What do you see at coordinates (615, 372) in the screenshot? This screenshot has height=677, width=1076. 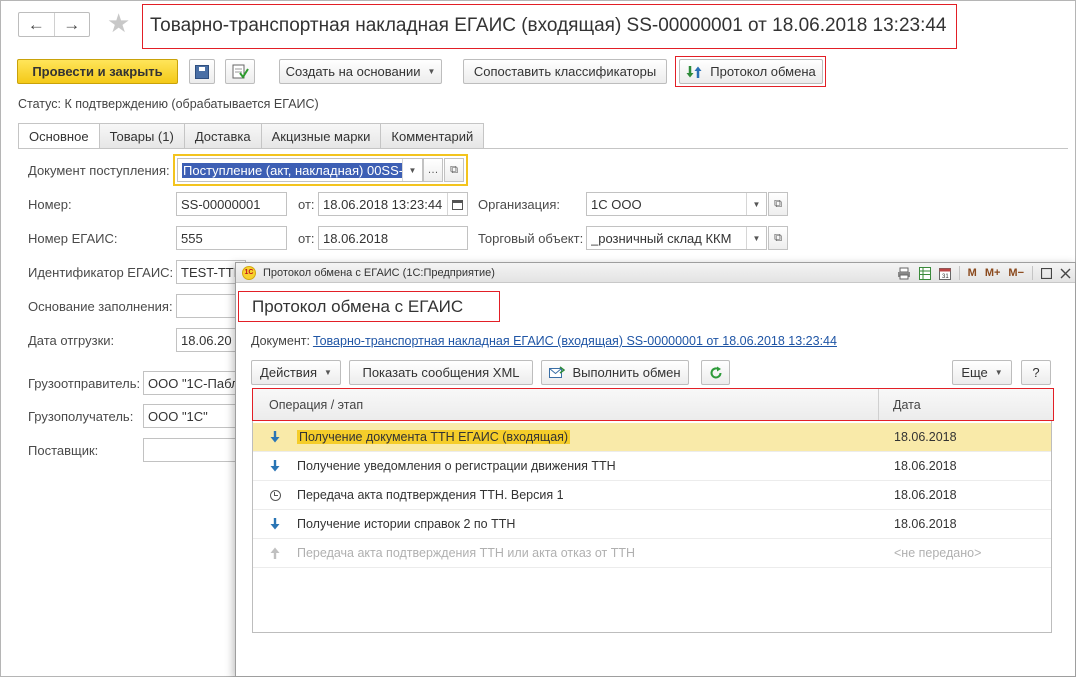 I see `run-exchange-button: Выполнить обмен` at bounding box center [615, 372].